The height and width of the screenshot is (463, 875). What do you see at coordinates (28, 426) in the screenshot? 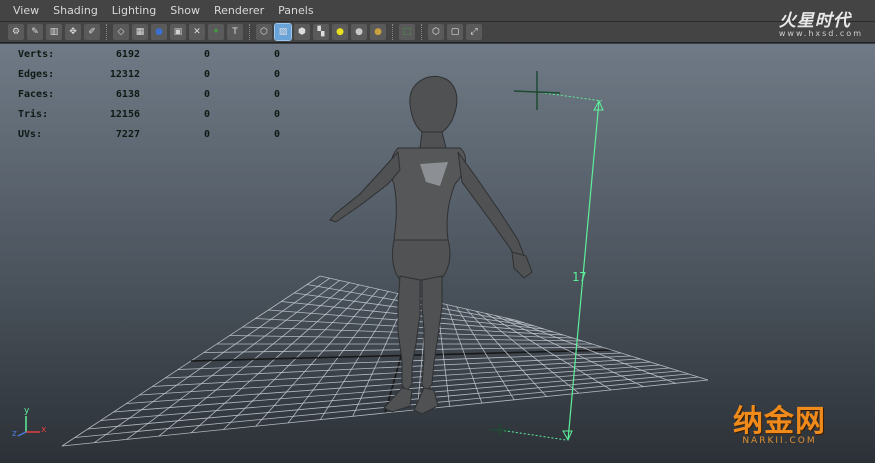
I see `axis-gizmo` at bounding box center [28, 426].